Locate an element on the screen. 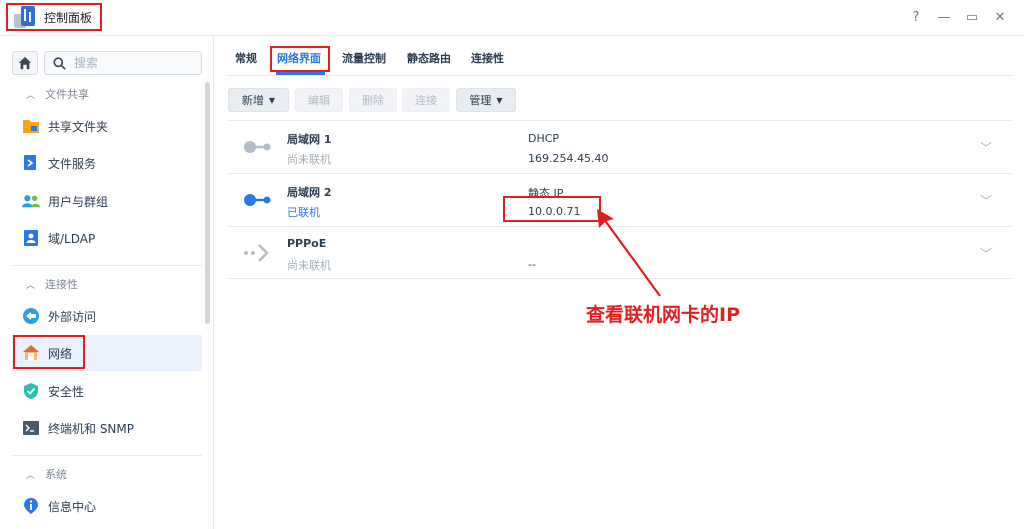 Image resolution: width=1024 pixels, height=529 pixels. close-button: ✕ is located at coordinates (1000, 18).